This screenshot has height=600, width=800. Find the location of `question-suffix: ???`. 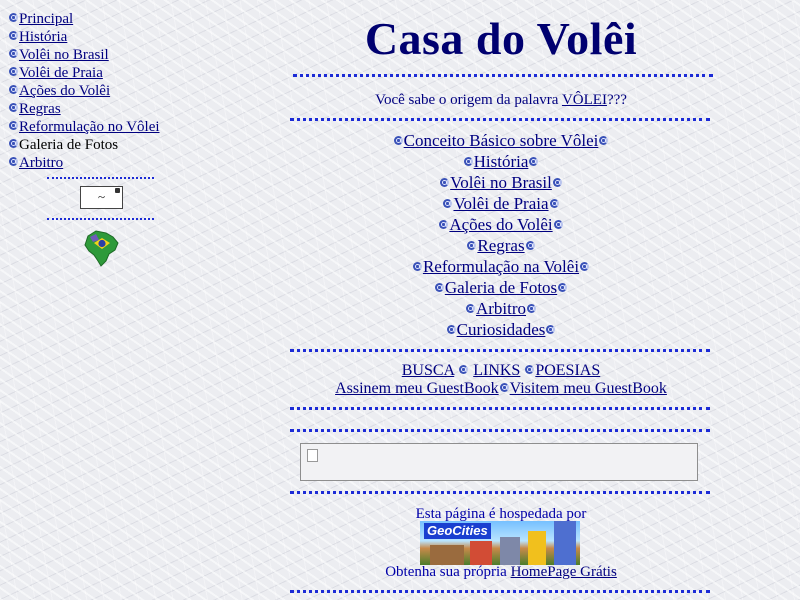

question-suffix: ??? is located at coordinates (616, 100).